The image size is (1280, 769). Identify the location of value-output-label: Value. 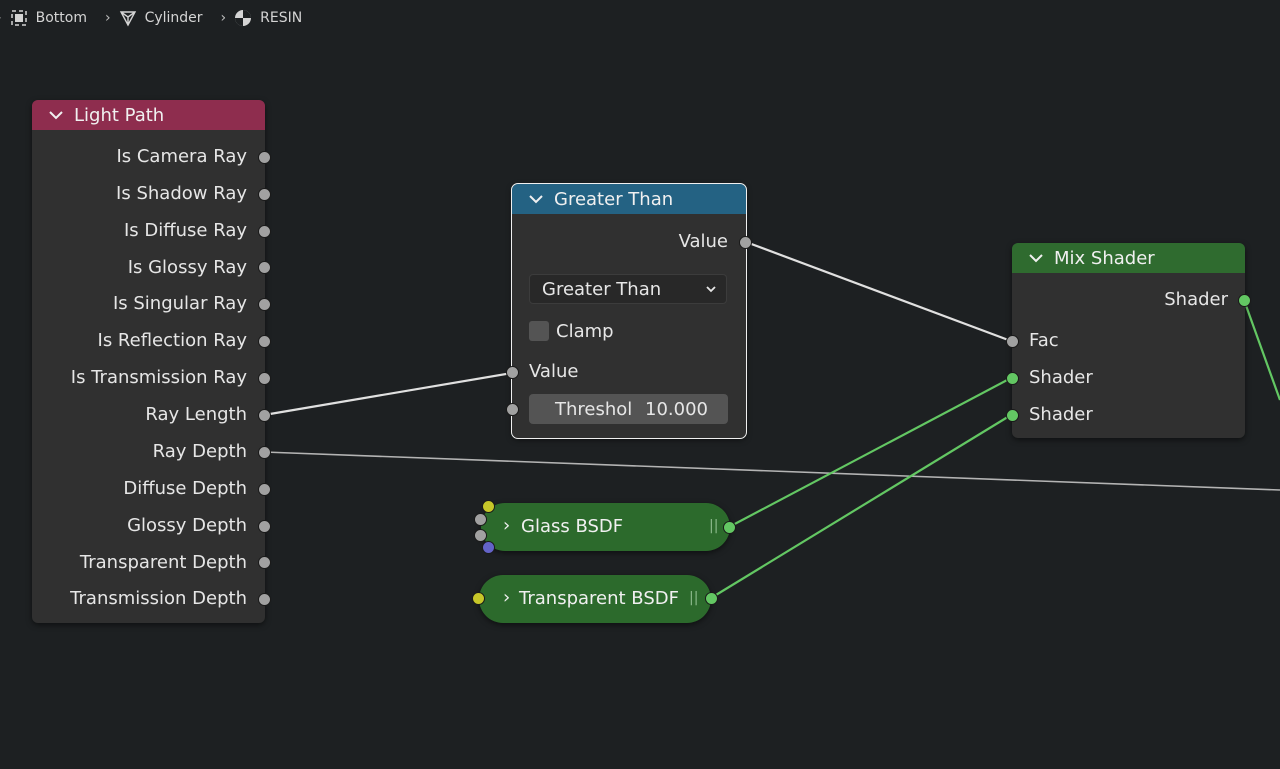
(703, 241).